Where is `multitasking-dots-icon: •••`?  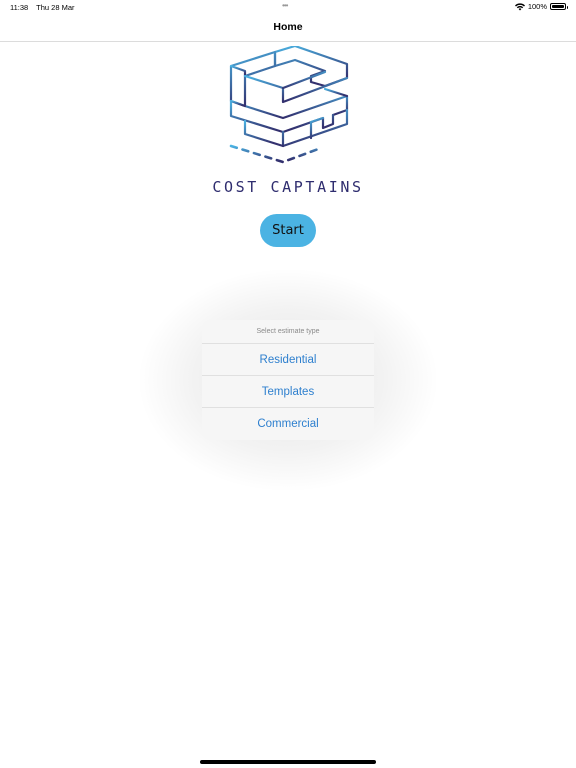 multitasking-dots-icon: ••• is located at coordinates (285, 5).